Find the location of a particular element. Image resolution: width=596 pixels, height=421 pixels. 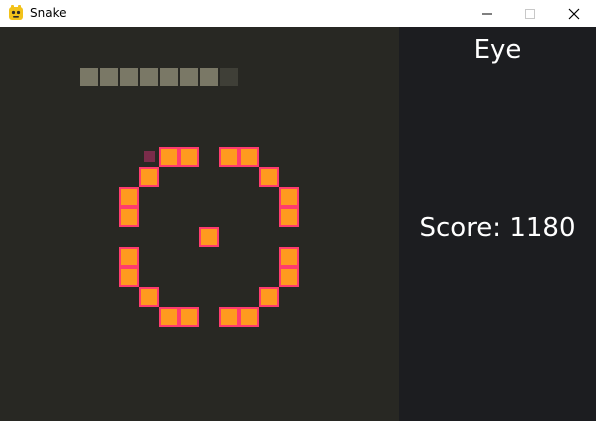

close-button is located at coordinates (573, 13).